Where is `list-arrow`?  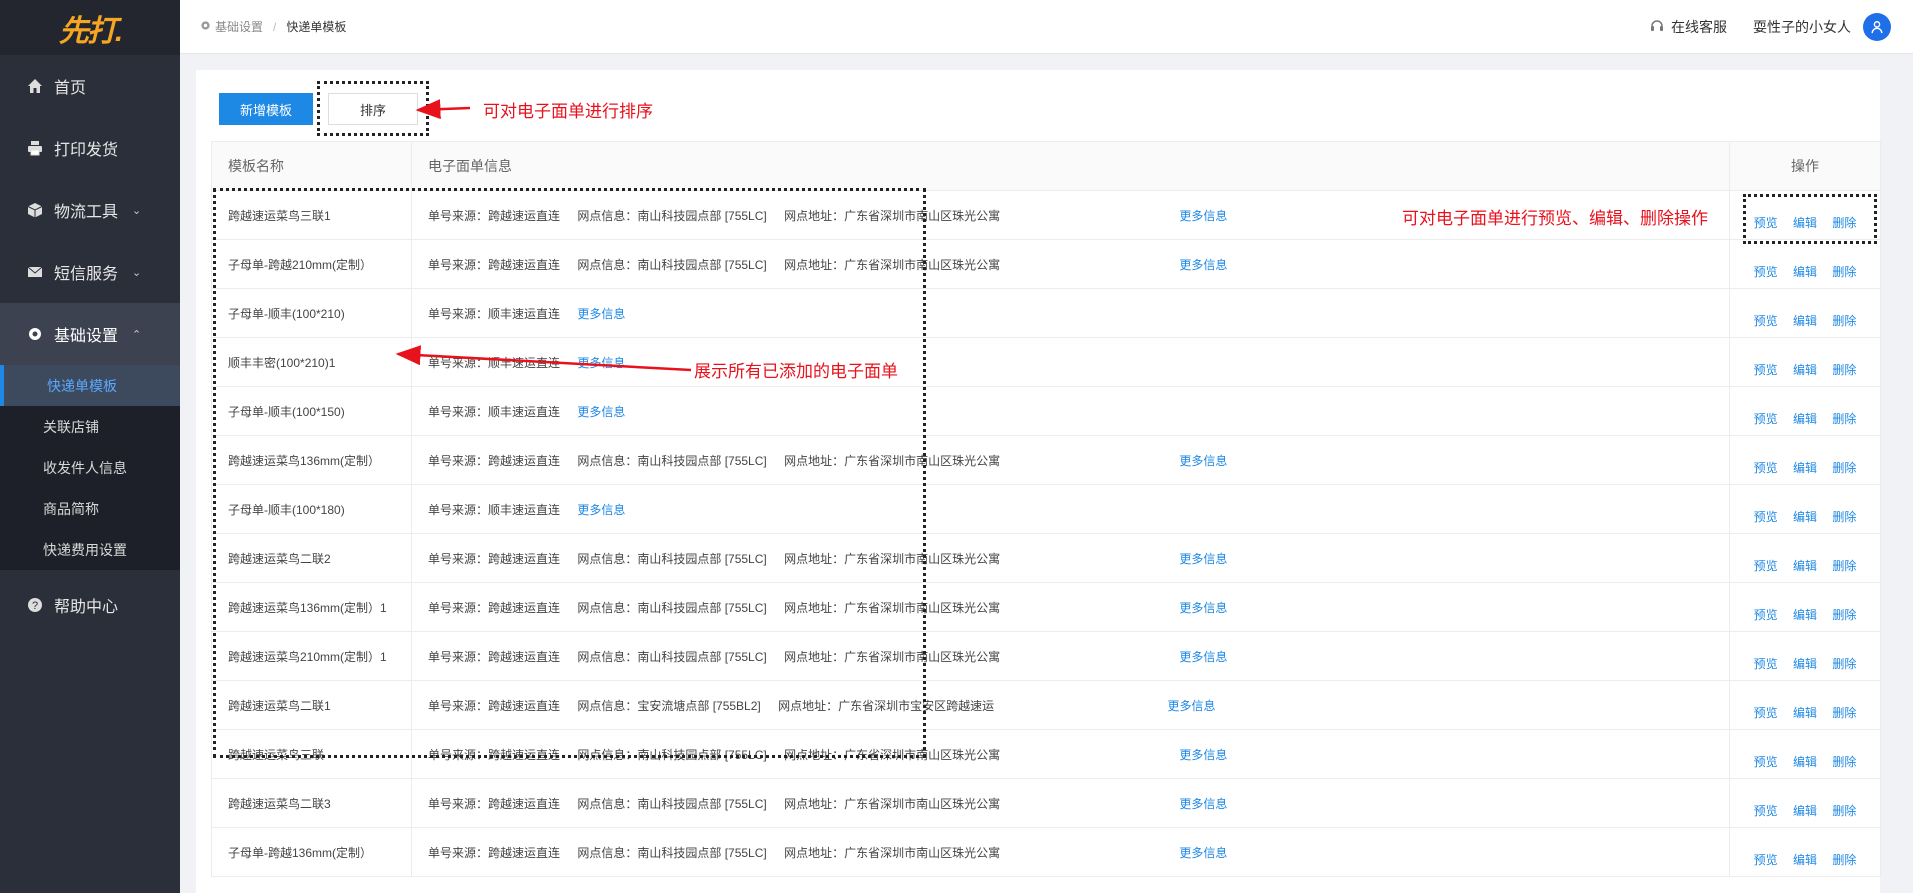
list-arrow is located at coordinates (543, 358).